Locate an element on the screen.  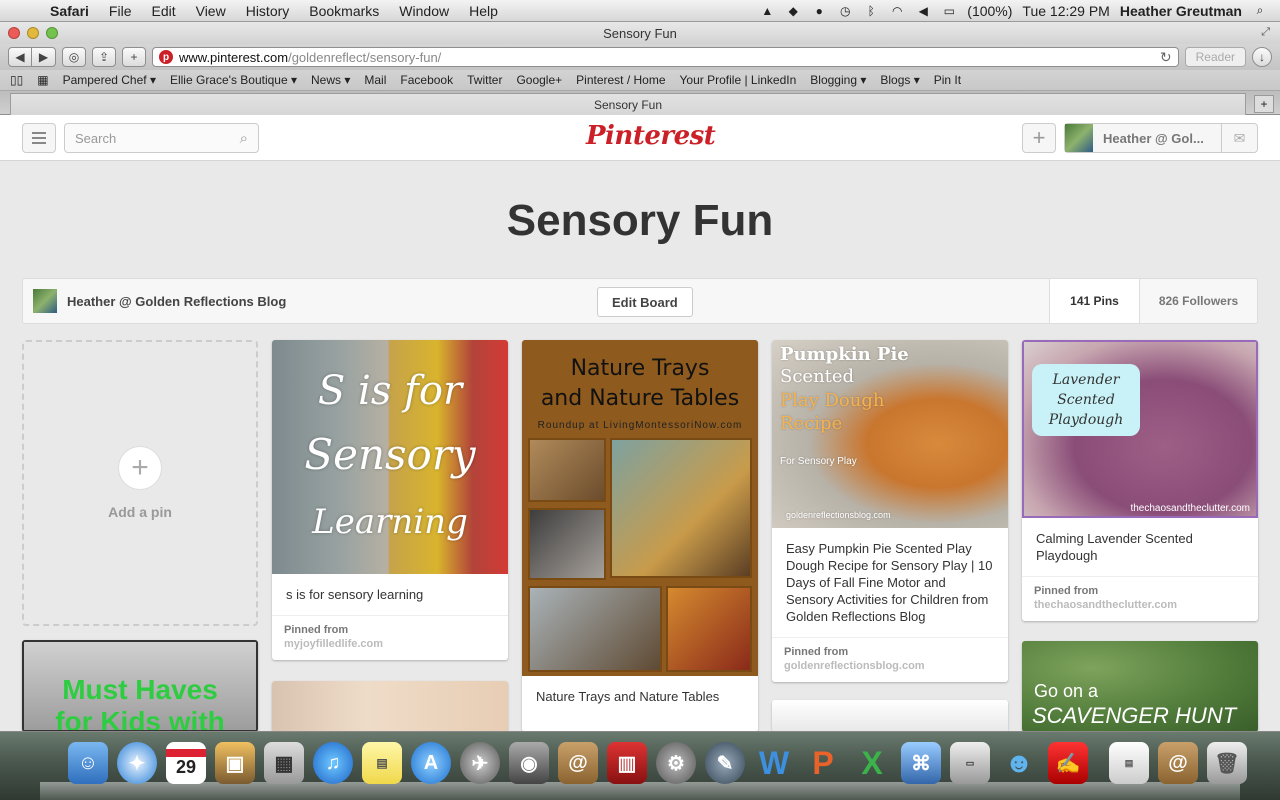
trash-icon: 🗑 is located at coordinates (1227, 763).